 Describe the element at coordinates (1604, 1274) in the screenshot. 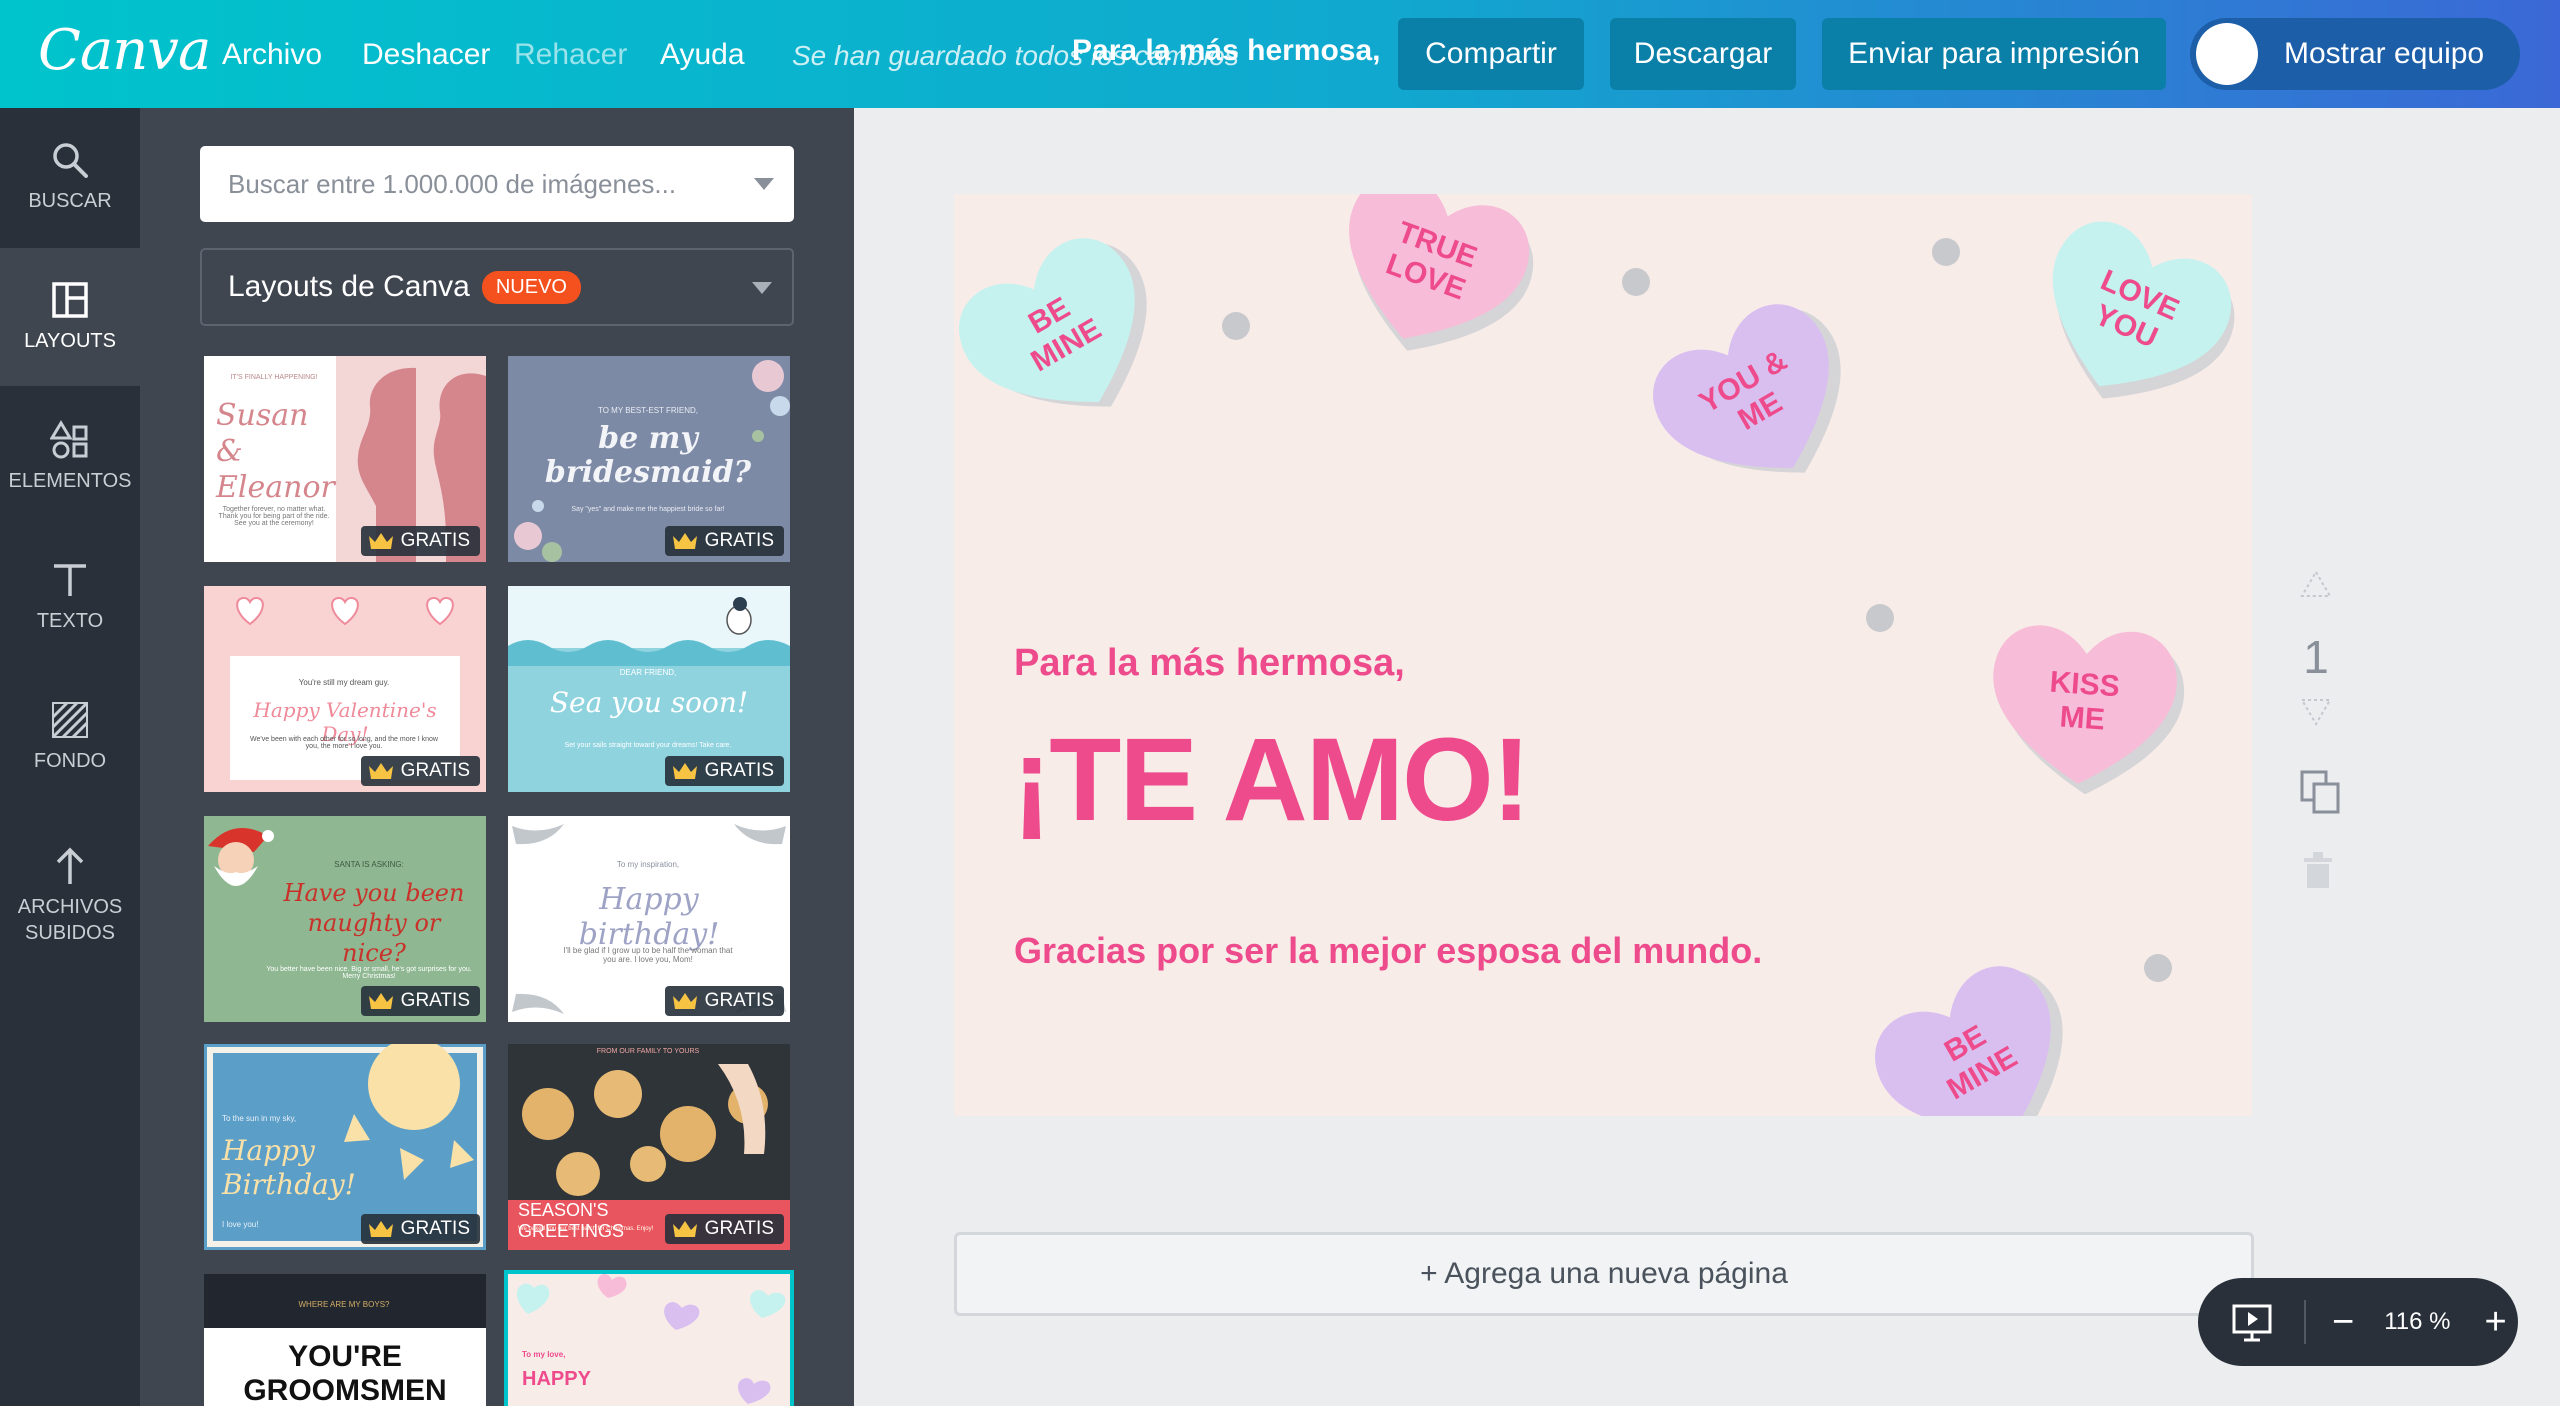

I see `add-page-button: + Agrega una nueva página` at that location.